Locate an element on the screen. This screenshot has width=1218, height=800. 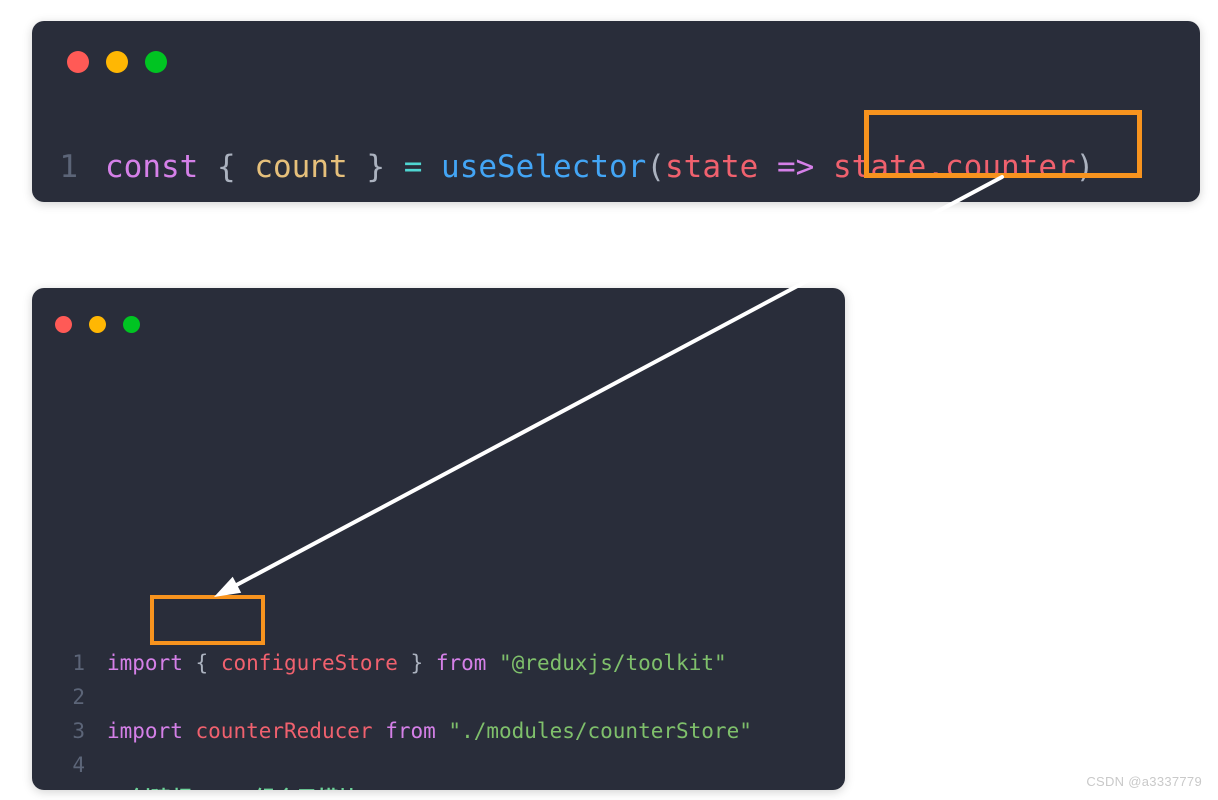
window-controls-bottom is located at coordinates (97, 324).